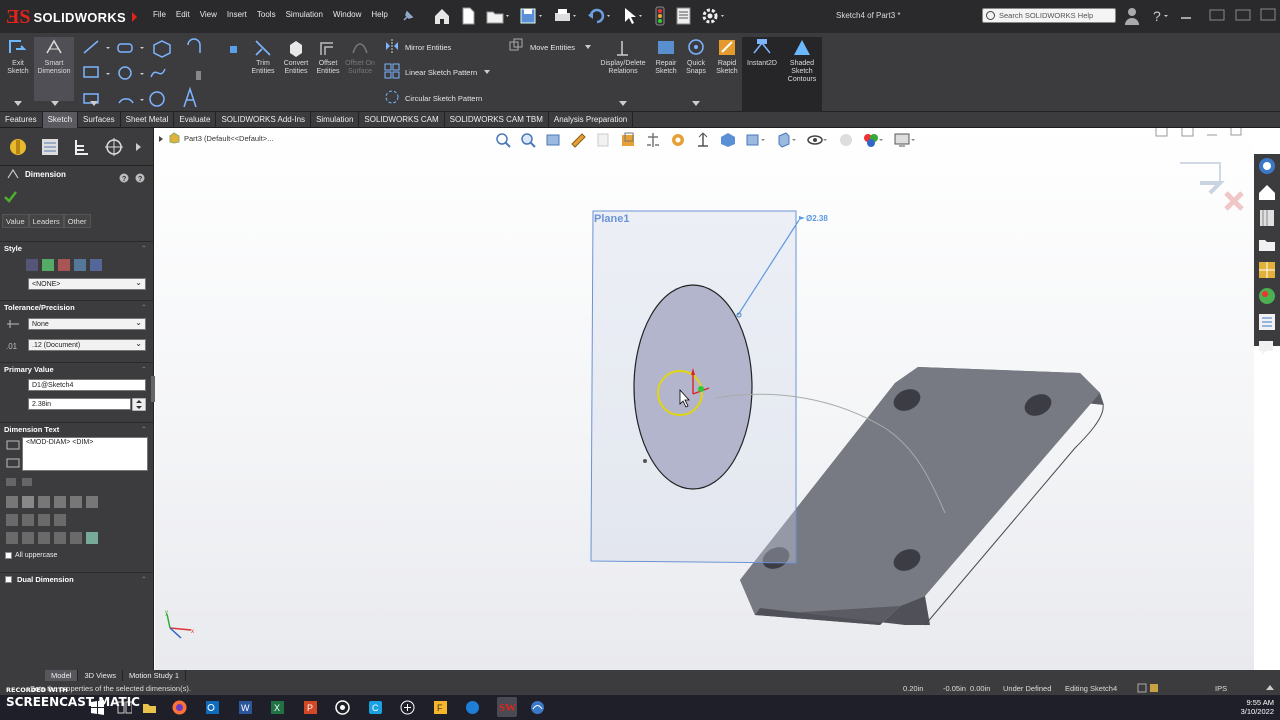 This screenshot has width=1280, height=720. Describe the element at coordinates (74, 17) in the screenshot. I see `solidworks-logo: ƎS SOLIDWORKS` at that location.